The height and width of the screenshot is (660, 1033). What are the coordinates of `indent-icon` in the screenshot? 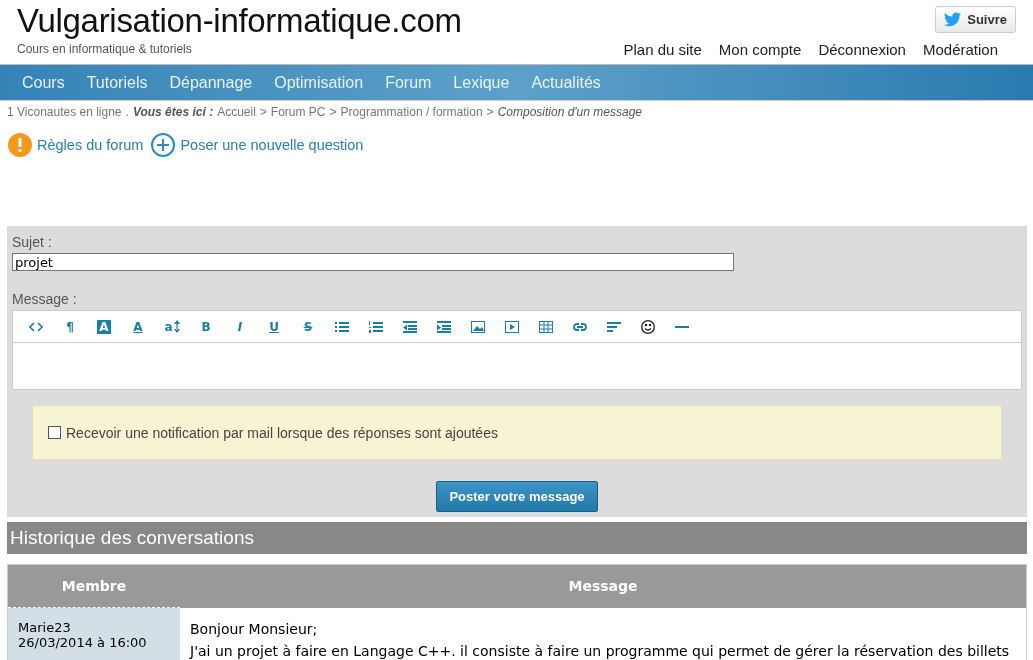 It's located at (444, 326).